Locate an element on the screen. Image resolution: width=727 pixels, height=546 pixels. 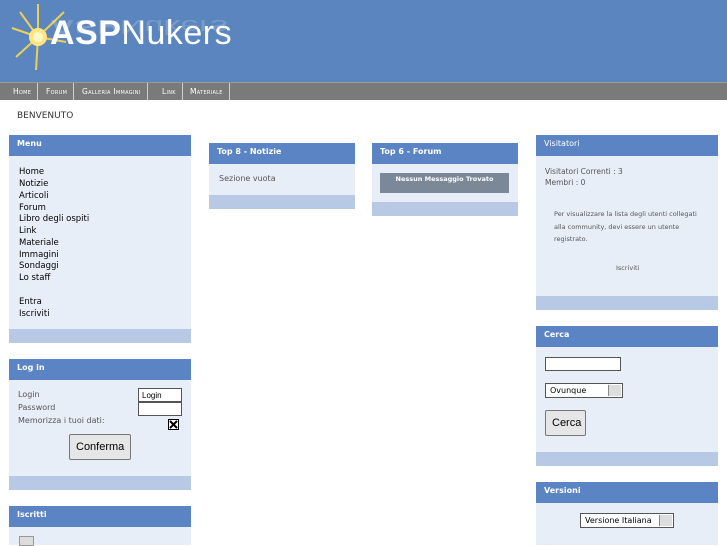
search-button: Cerca is located at coordinates (565, 423).